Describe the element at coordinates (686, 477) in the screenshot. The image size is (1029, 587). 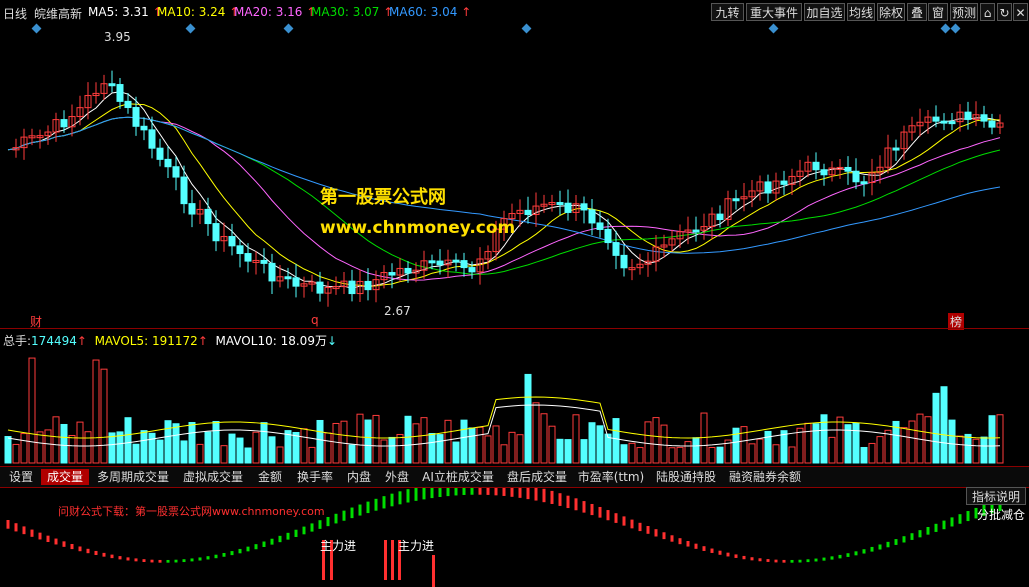
I see `tab-northbound-holding: 陆股通持股` at that location.